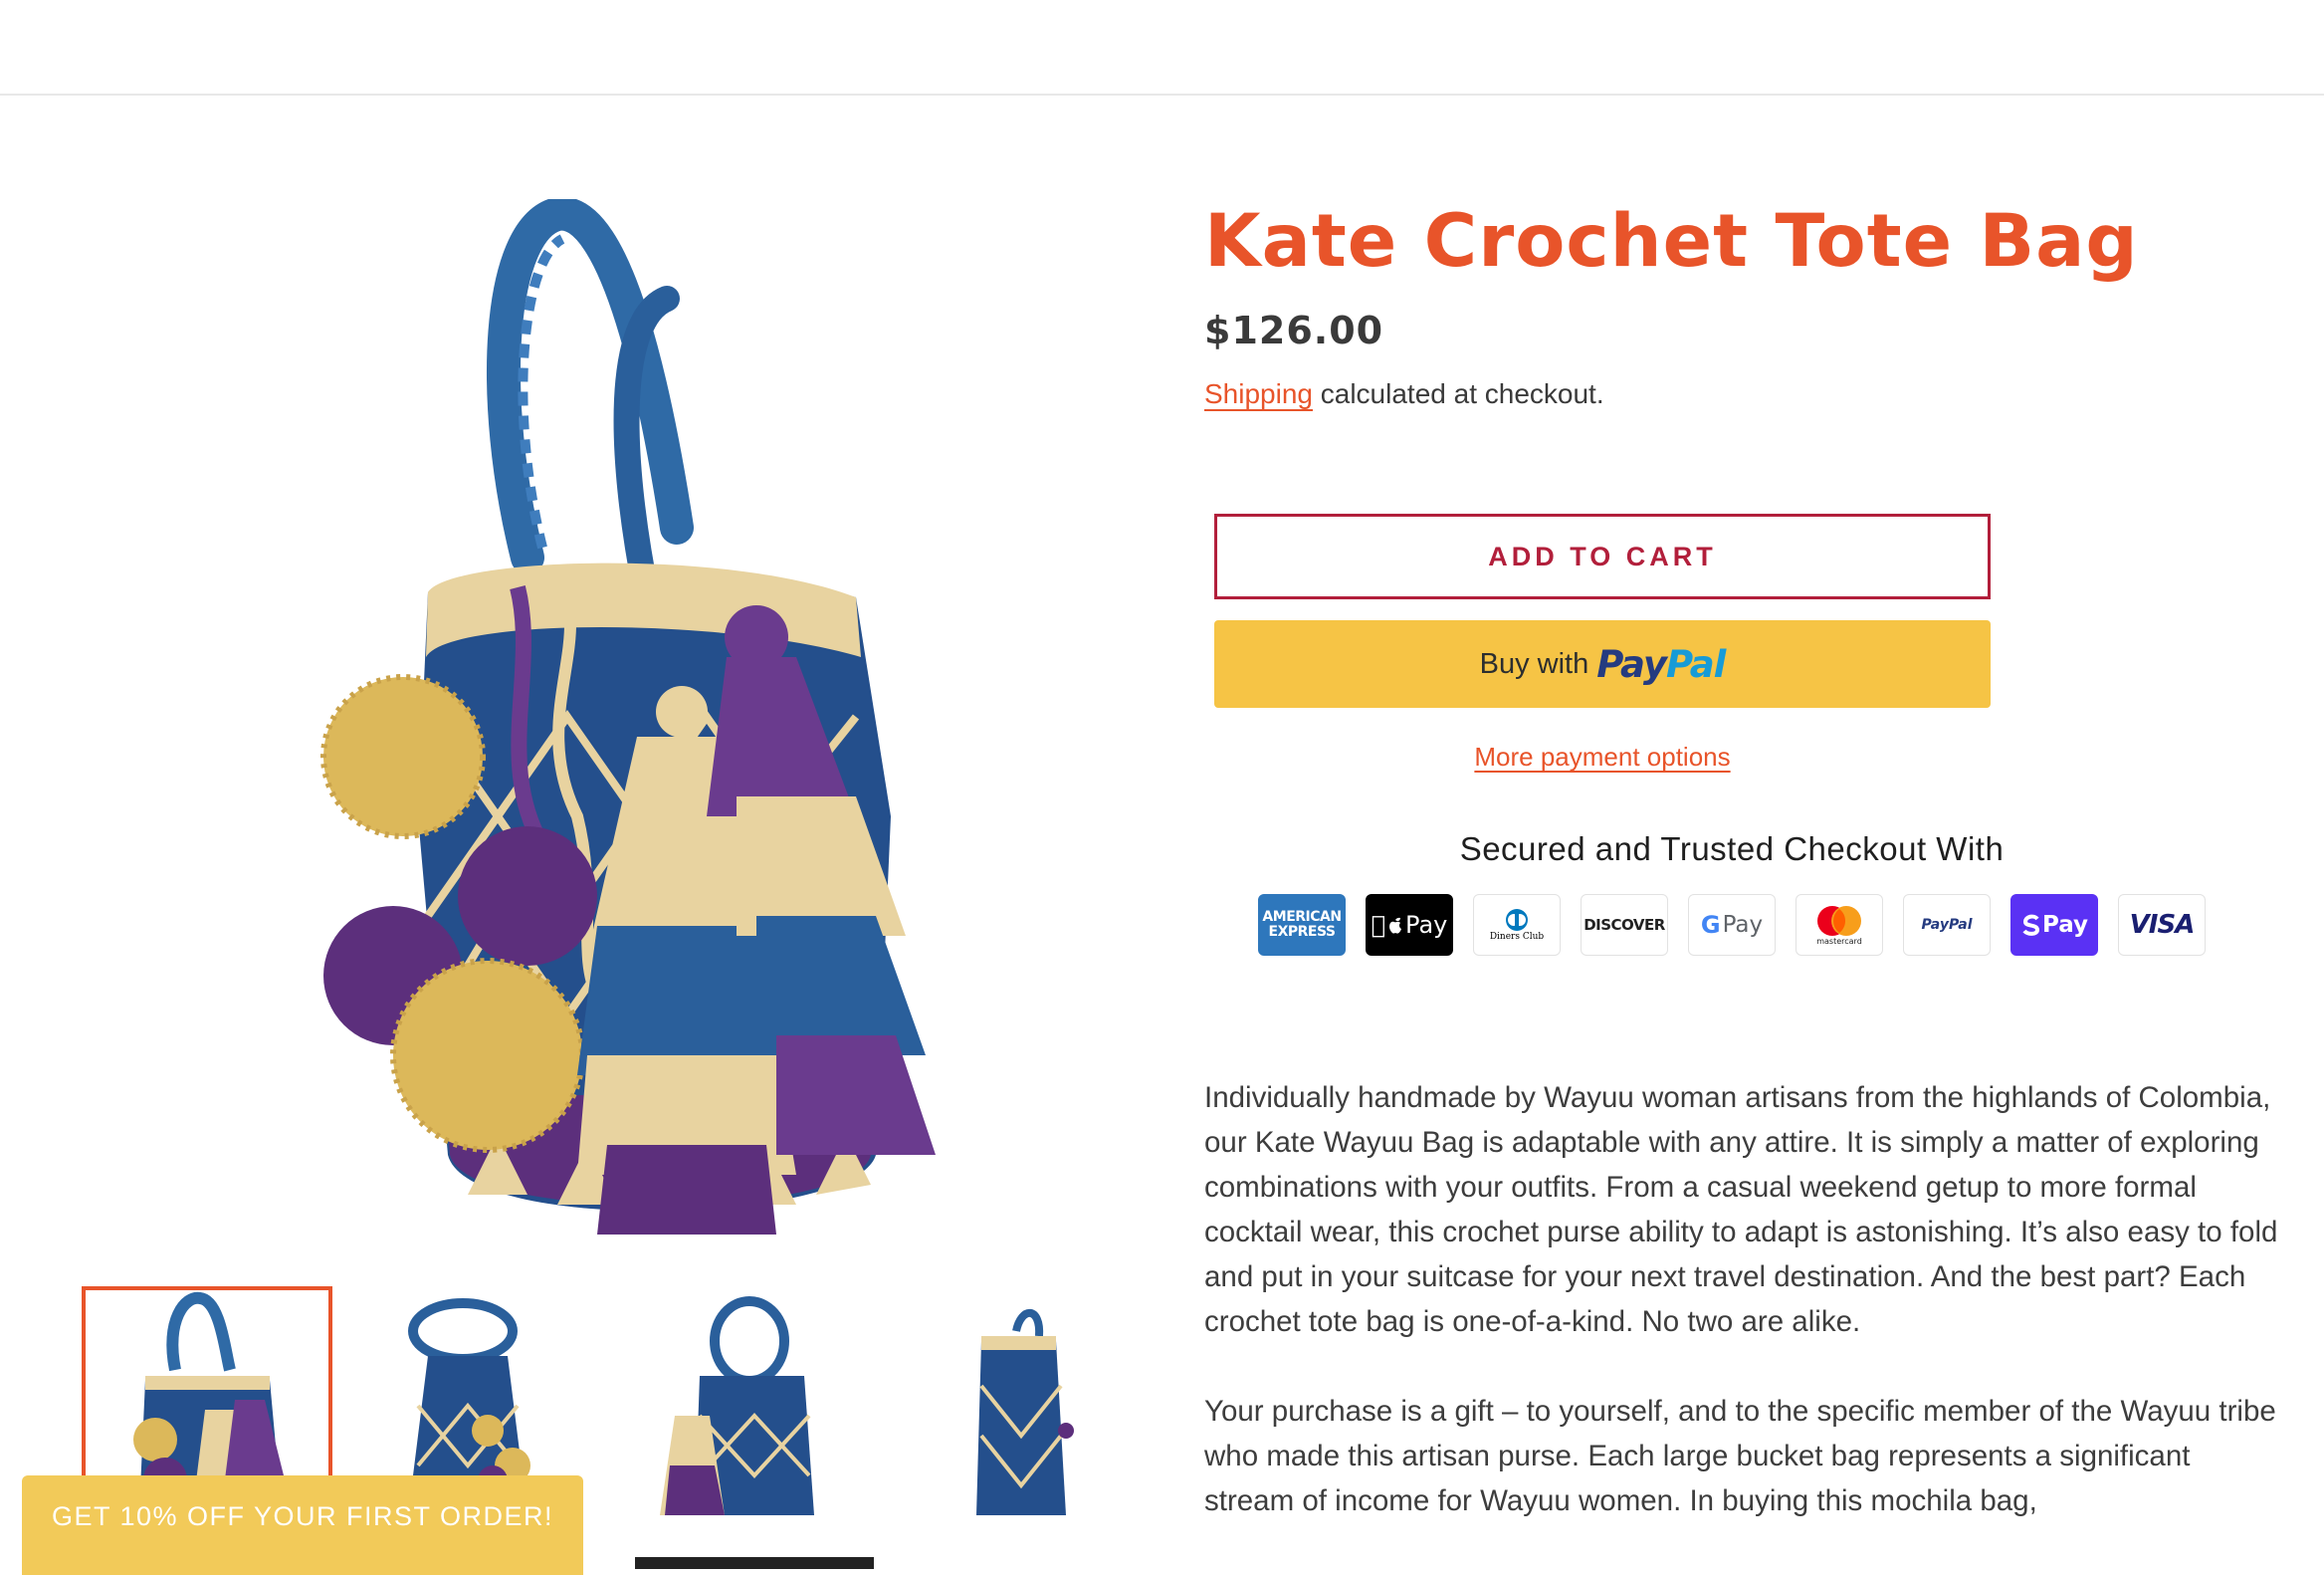  What do you see at coordinates (1534, 663) in the screenshot?
I see `paypal-button-label: Buy with` at bounding box center [1534, 663].